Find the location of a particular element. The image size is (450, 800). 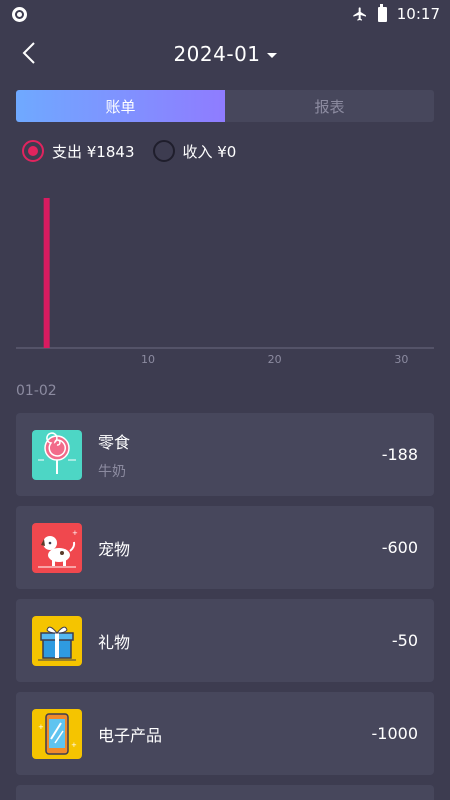

item-category: 电子产品 is located at coordinates (130, 735).